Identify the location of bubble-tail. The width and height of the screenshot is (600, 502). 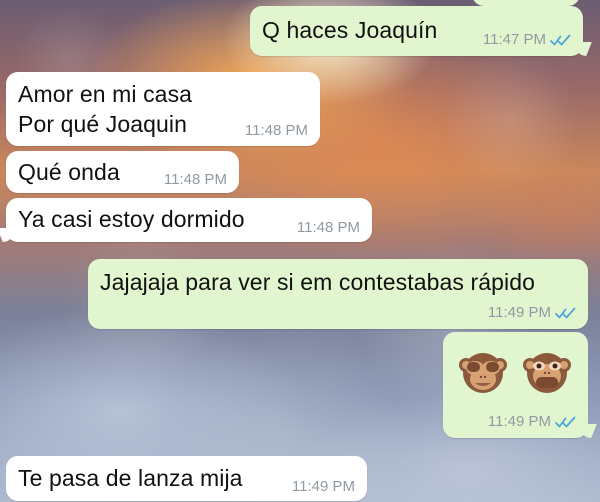
(8, 235).